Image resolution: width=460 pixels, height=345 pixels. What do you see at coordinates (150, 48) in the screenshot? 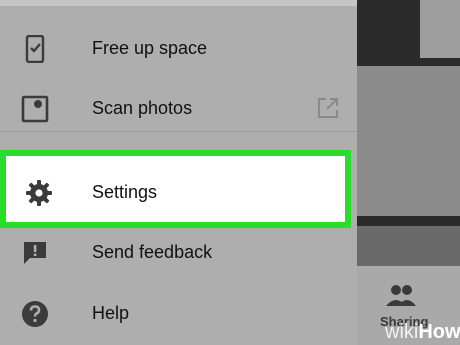
I see `menu-item-label: Free up space` at bounding box center [150, 48].